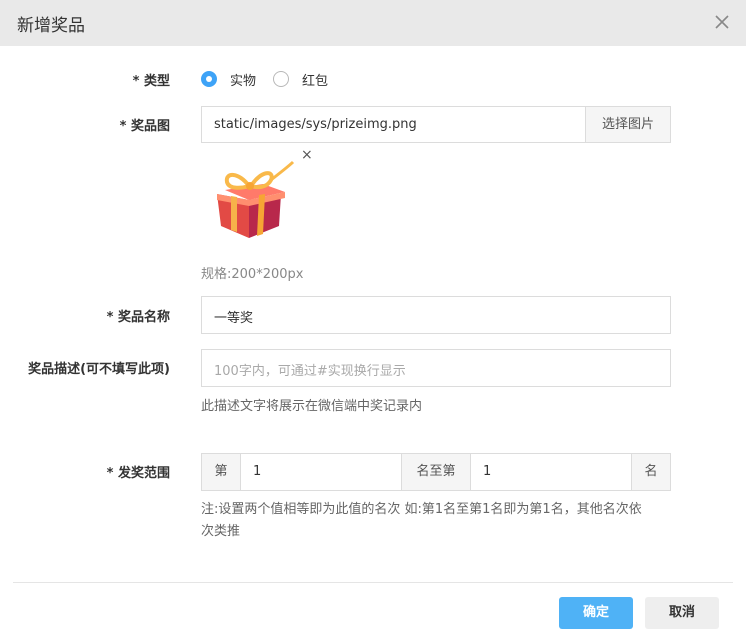 The image size is (746, 641). What do you see at coordinates (99, 369) in the screenshot?
I see `desc-label: 奖品描述(可不填写此项)` at bounding box center [99, 369].